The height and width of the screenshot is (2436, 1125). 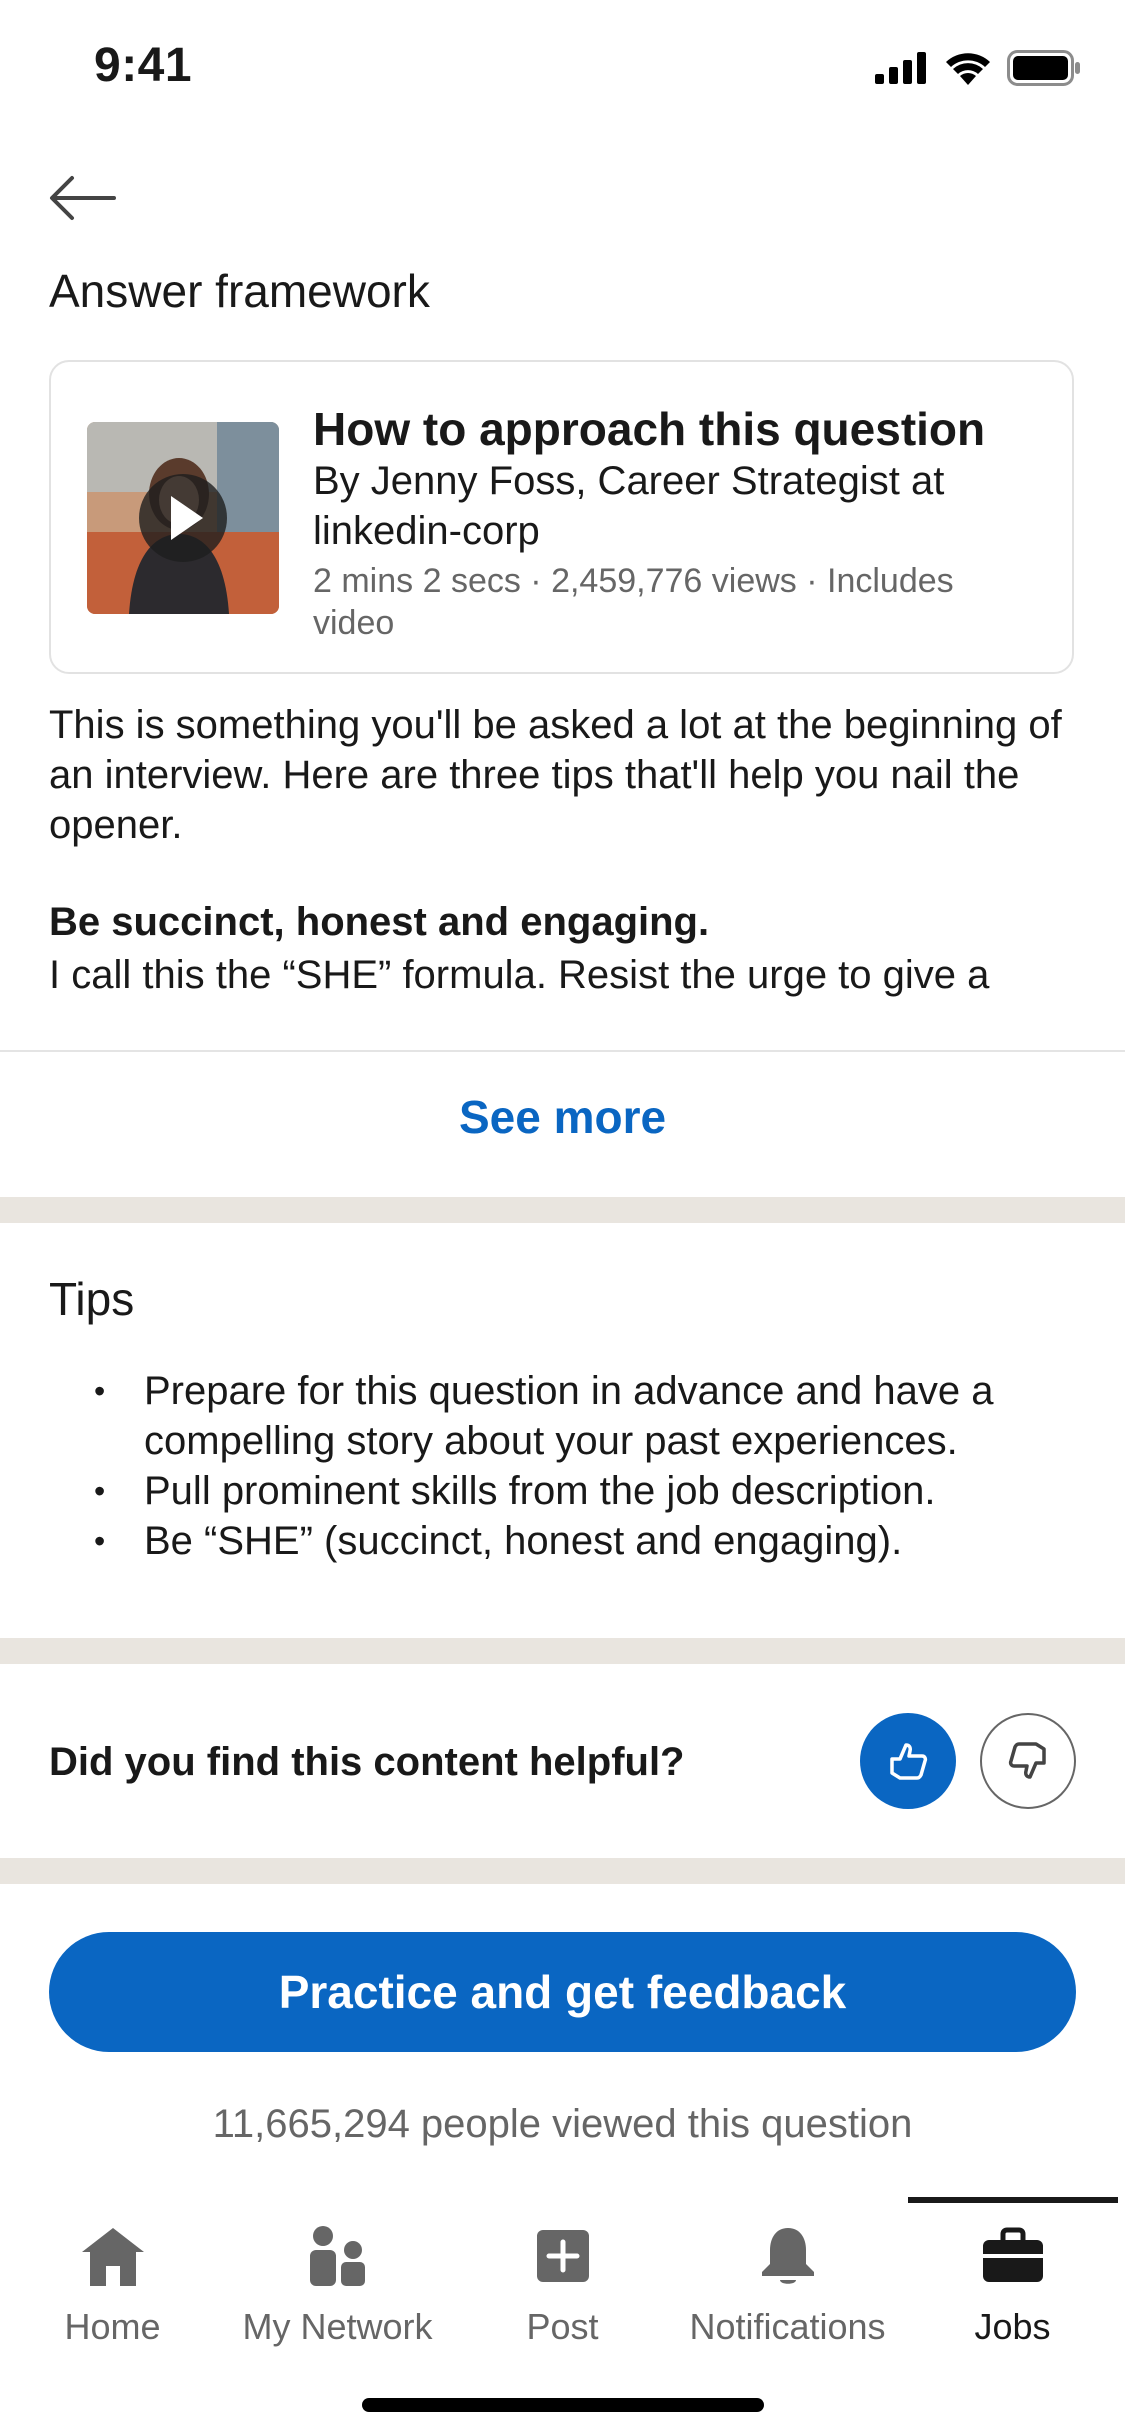 I want to click on practice-feedback-button: Practice and get feedback, so click(x=562, y=1992).